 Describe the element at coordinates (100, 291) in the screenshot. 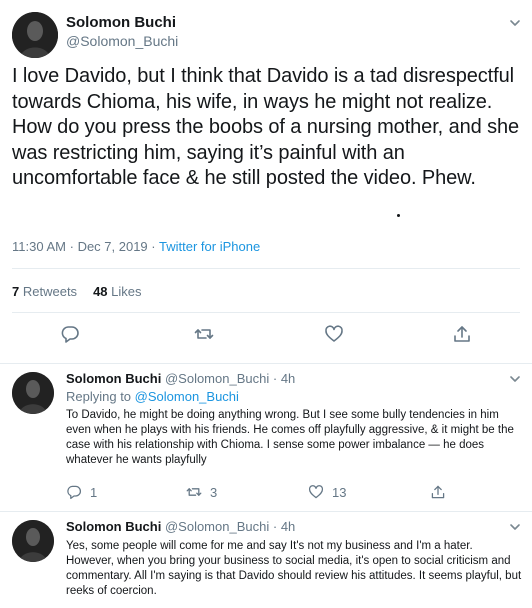

I see `likes-count: 48` at that location.